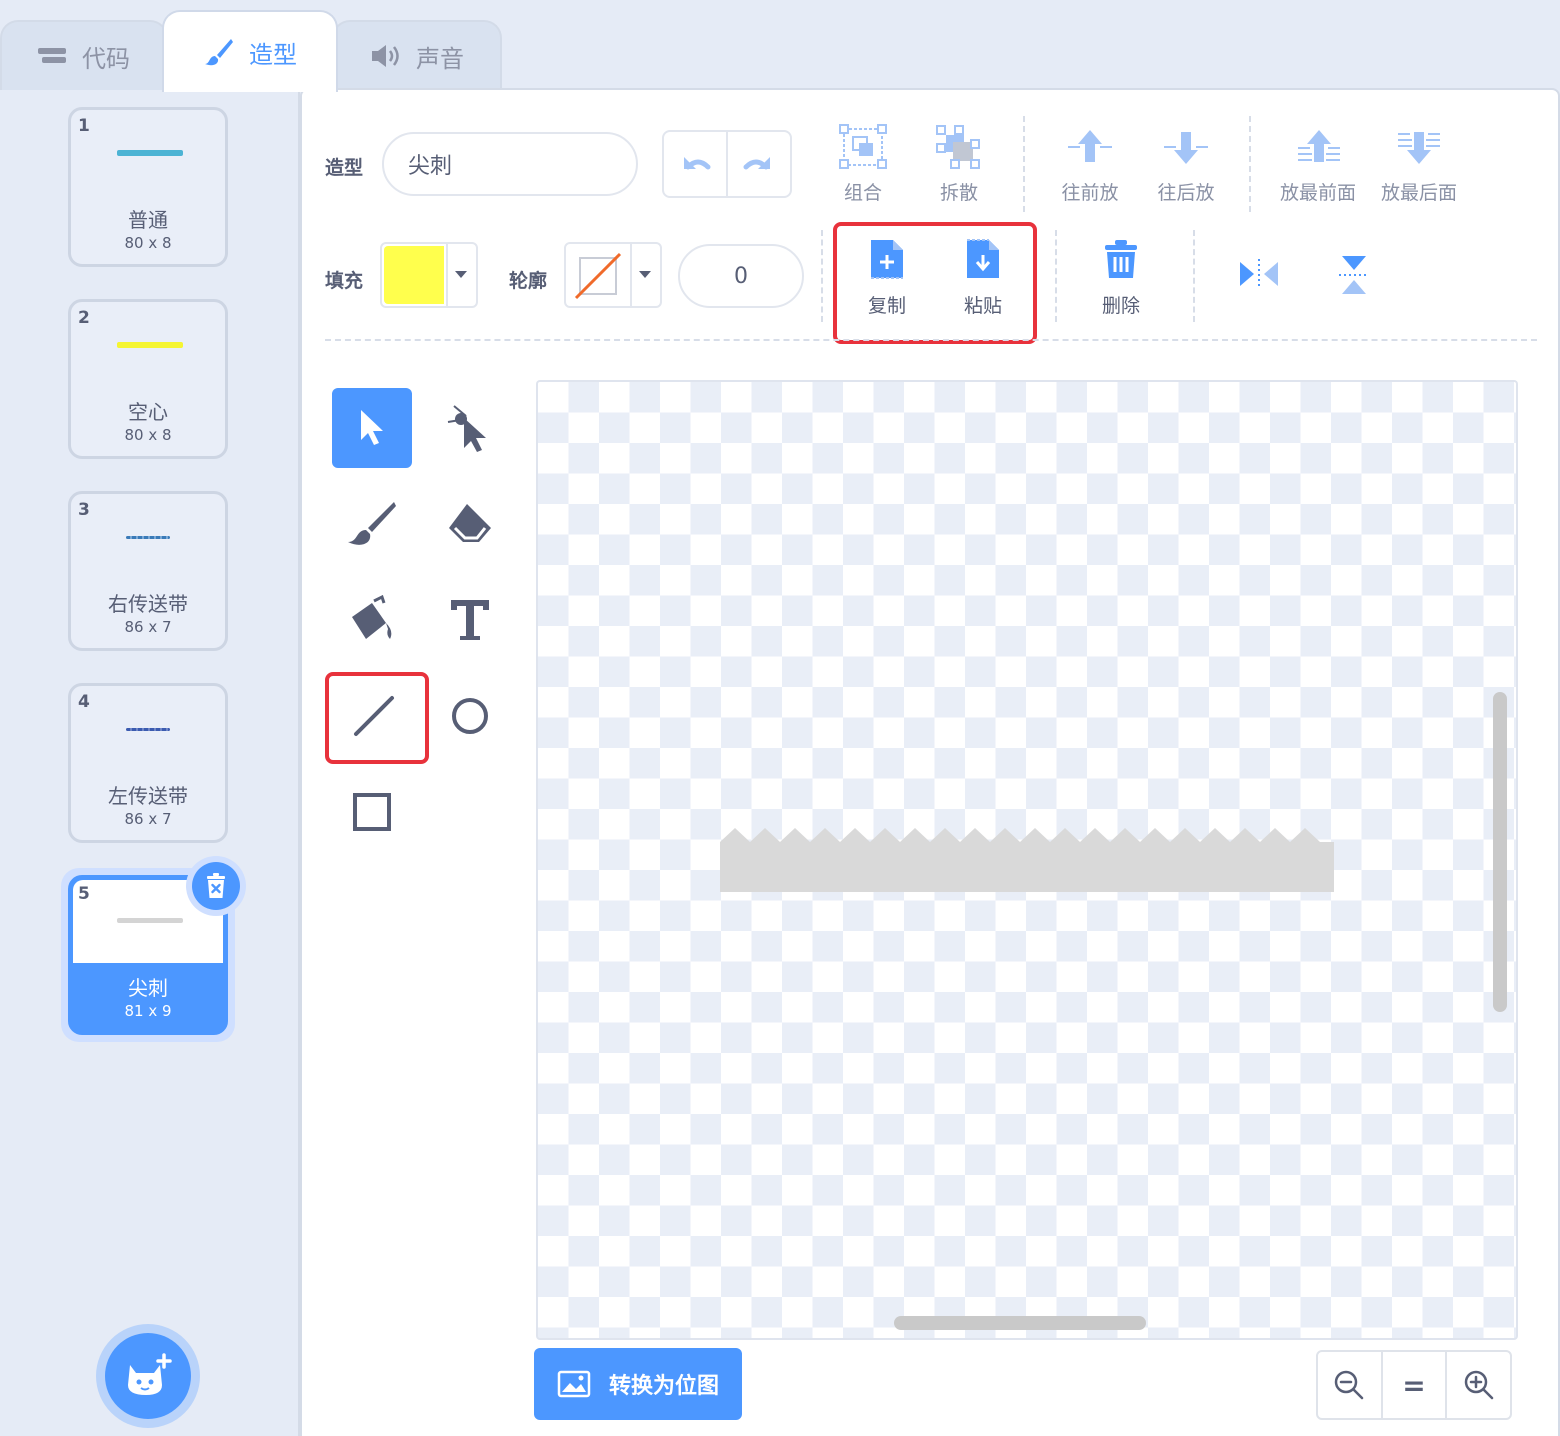 The height and width of the screenshot is (1436, 1560). What do you see at coordinates (470, 428) in the screenshot?
I see `reshape-tool` at bounding box center [470, 428].